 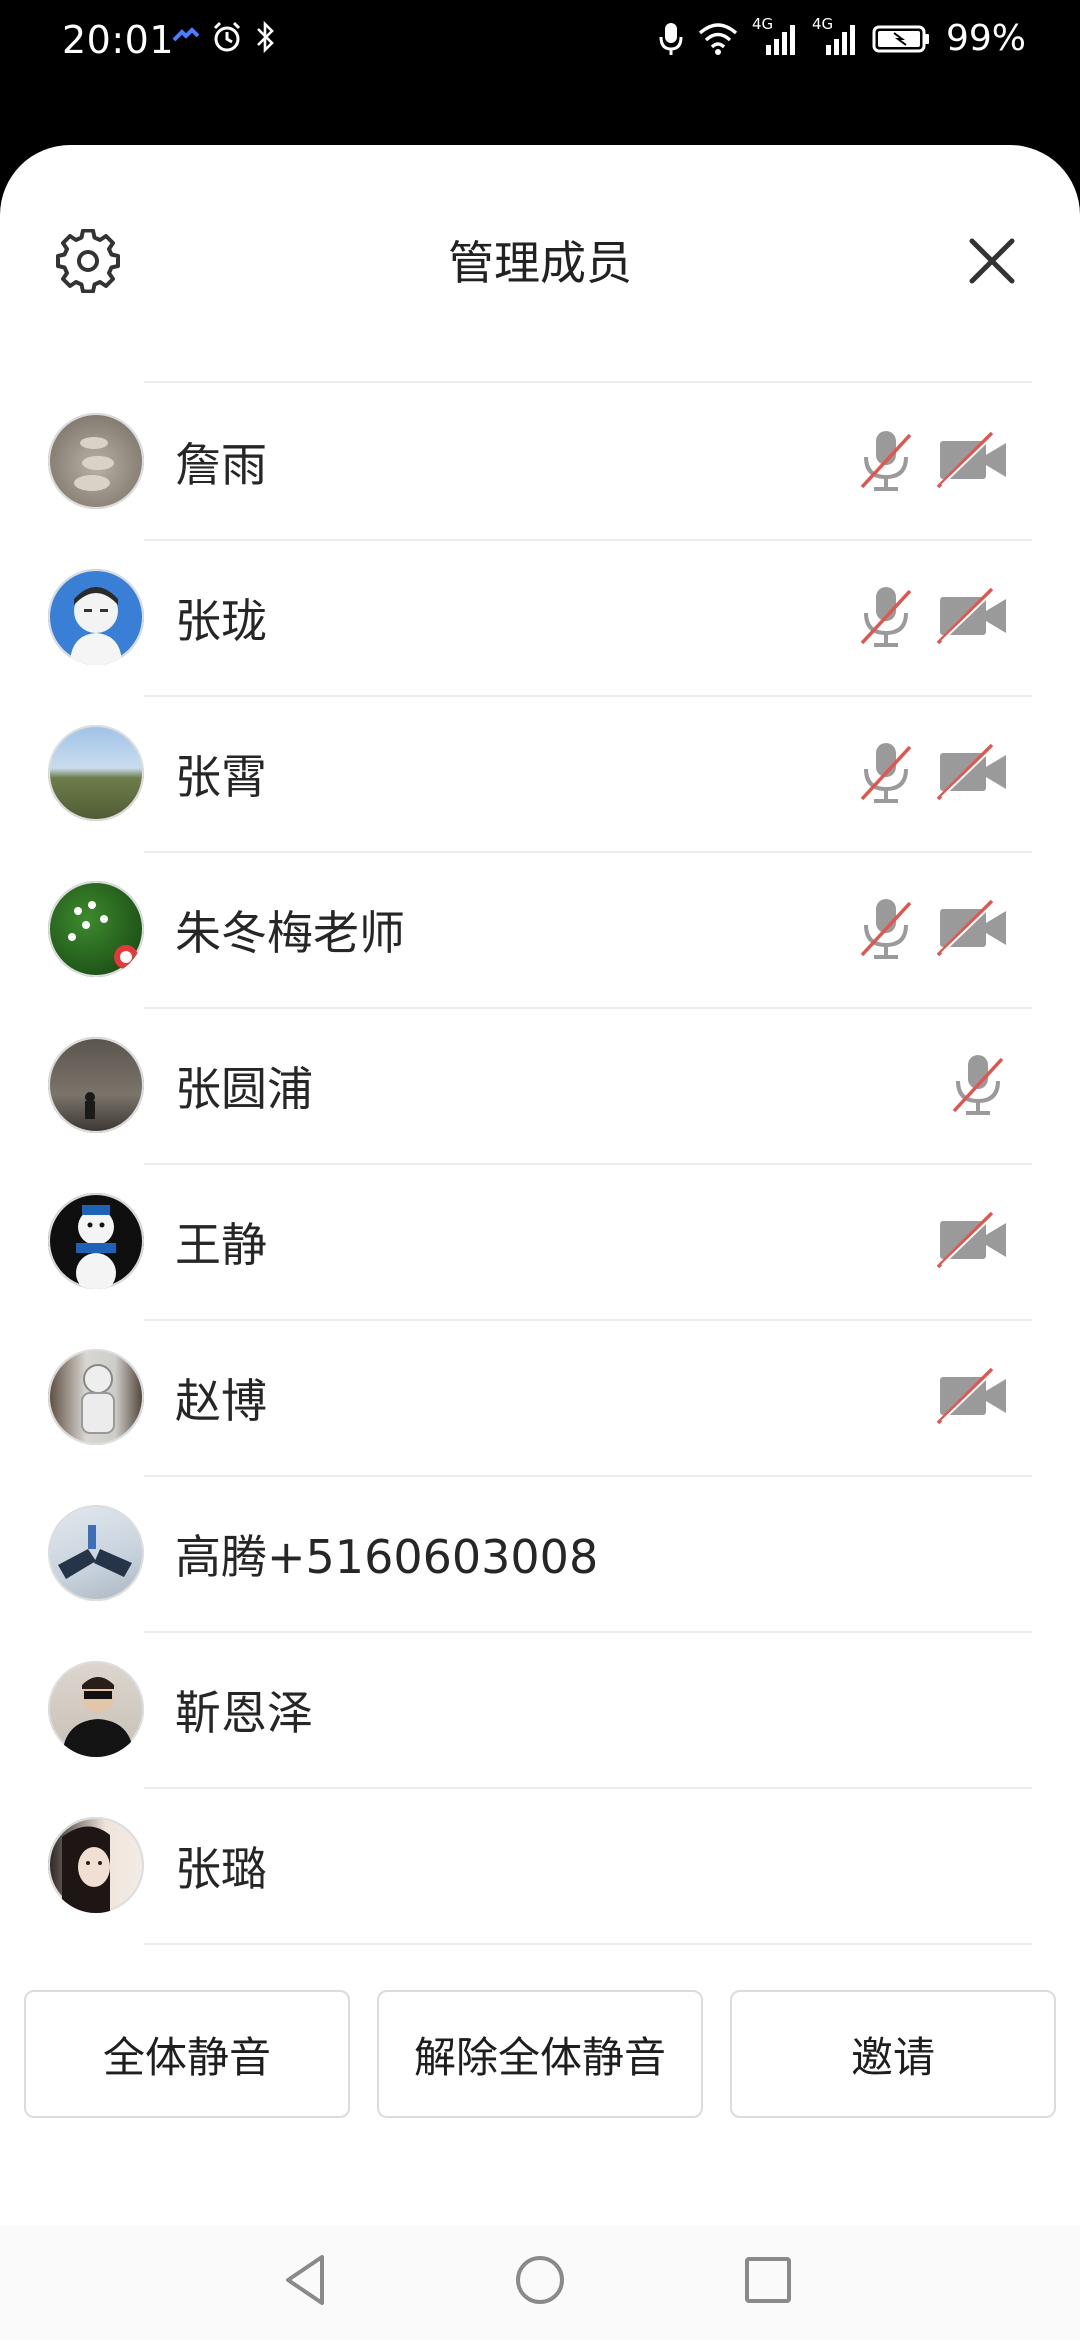 I want to click on avatar-snowman, so click(x=96, y=1247).